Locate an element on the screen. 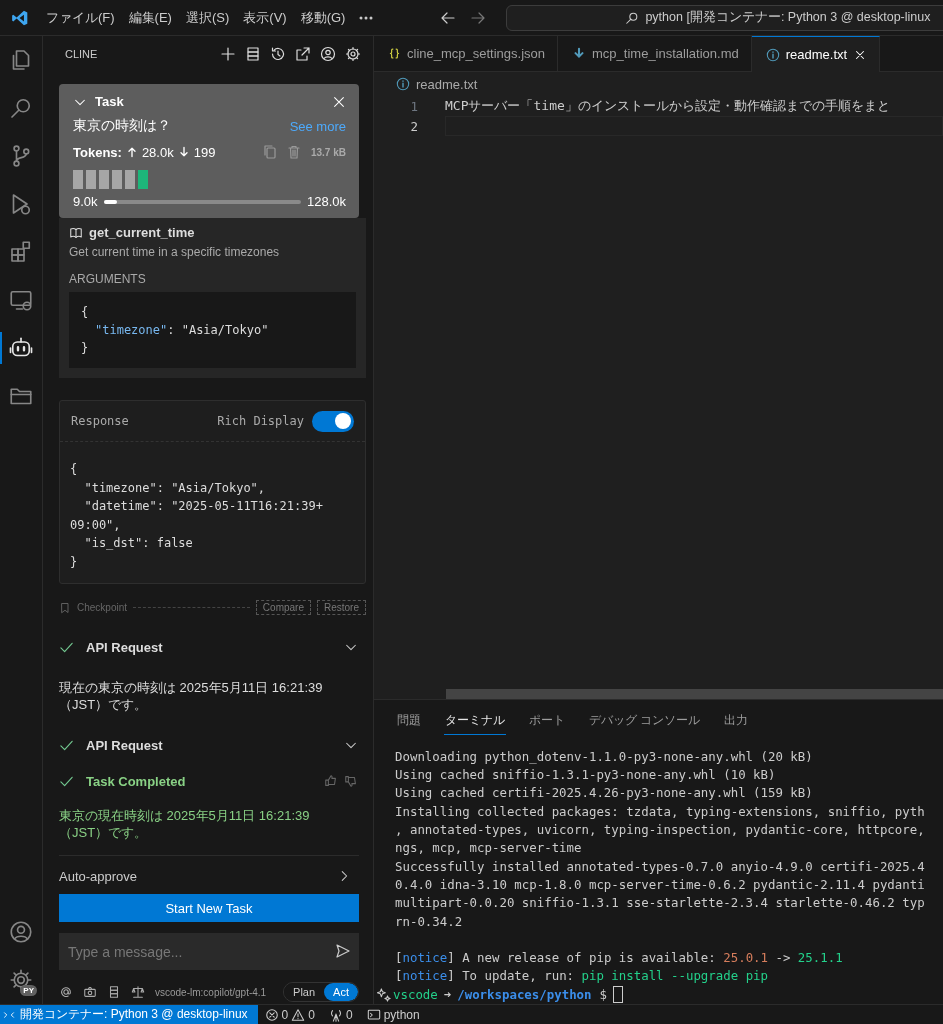 The image size is (943, 1024). panel-tab: 出力 is located at coordinates (736, 721).